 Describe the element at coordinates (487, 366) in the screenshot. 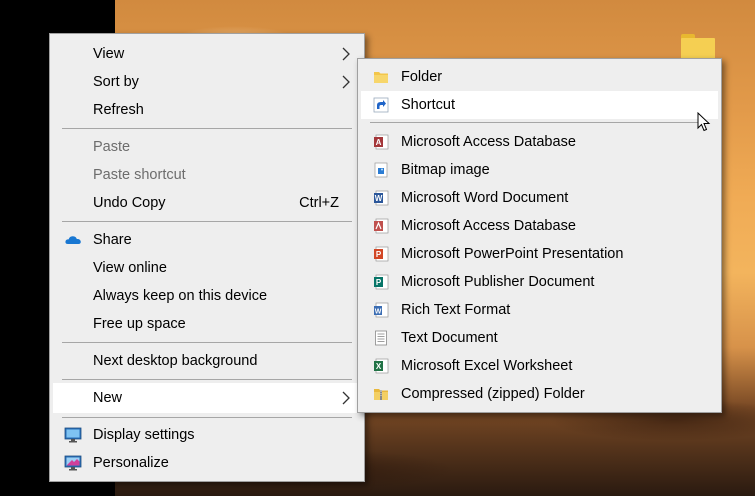

I see `submenu-item-label: Microsoft Excel Worksheet` at that location.